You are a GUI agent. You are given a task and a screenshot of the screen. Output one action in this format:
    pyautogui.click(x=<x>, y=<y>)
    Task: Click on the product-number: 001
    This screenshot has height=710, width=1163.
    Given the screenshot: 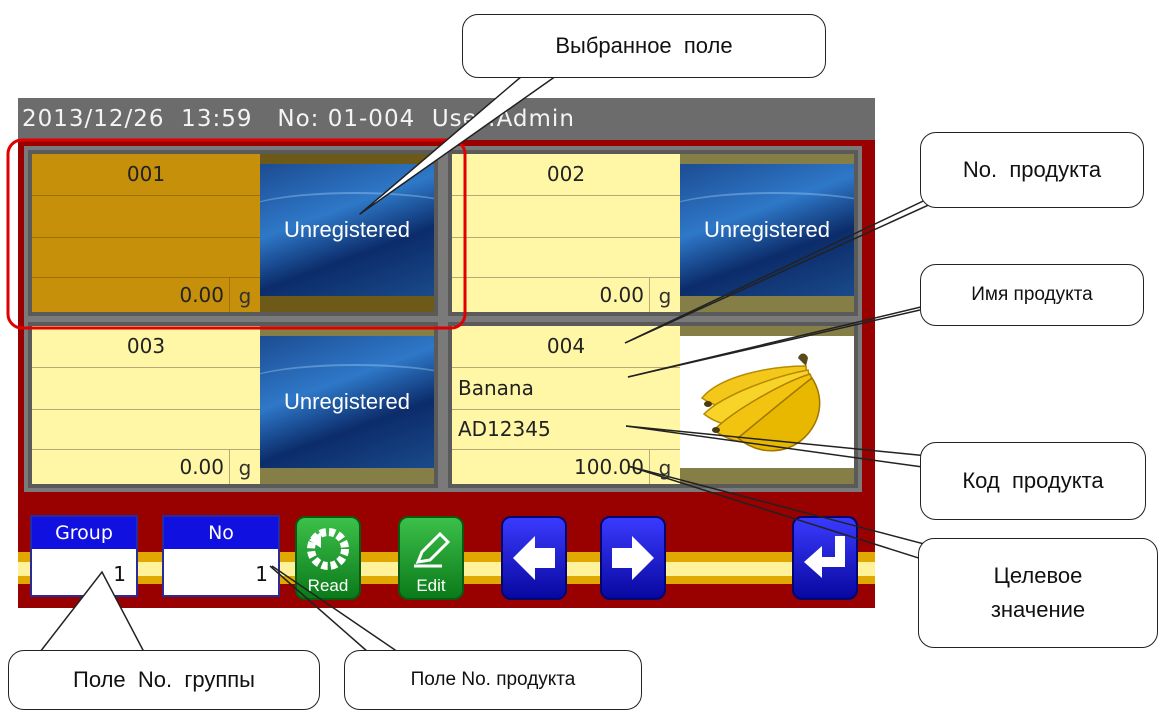 What is the action you would take?
    pyautogui.click(x=146, y=175)
    